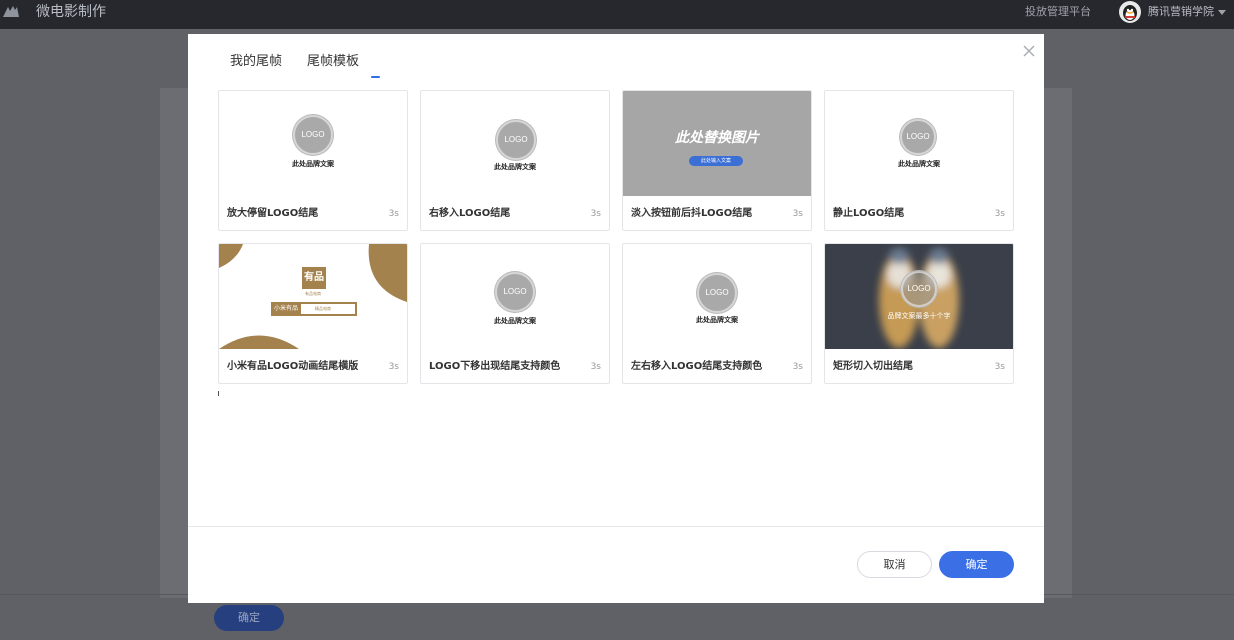 The image size is (1234, 640). I want to click on close-icon, so click(1029, 51).